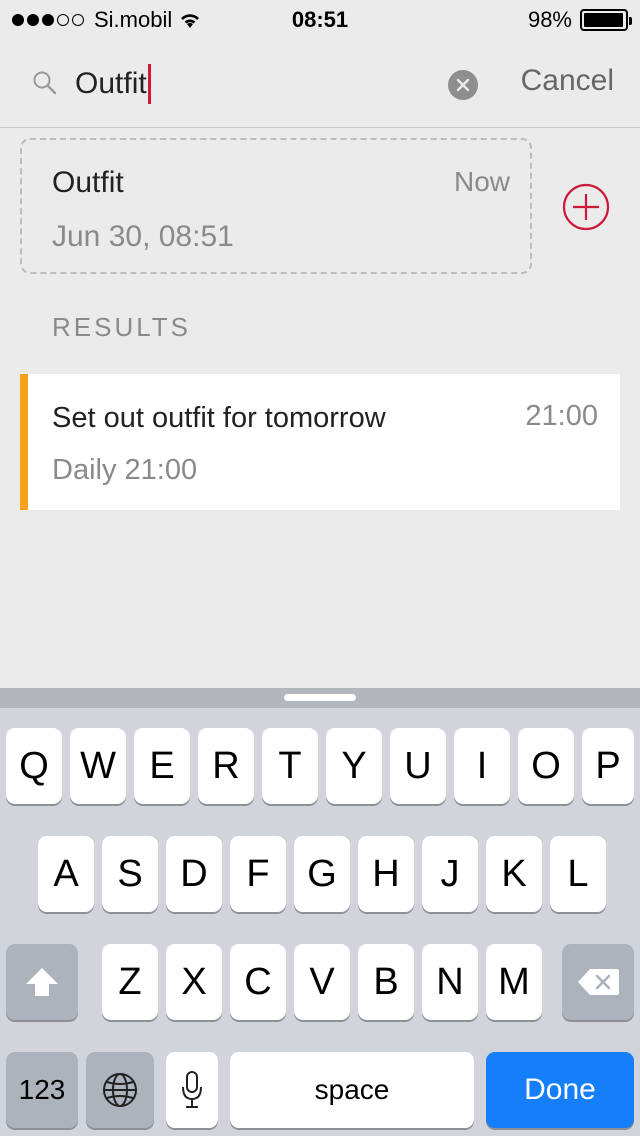 The width and height of the screenshot is (640, 1136). What do you see at coordinates (45, 83) in the screenshot?
I see `search-icon` at bounding box center [45, 83].